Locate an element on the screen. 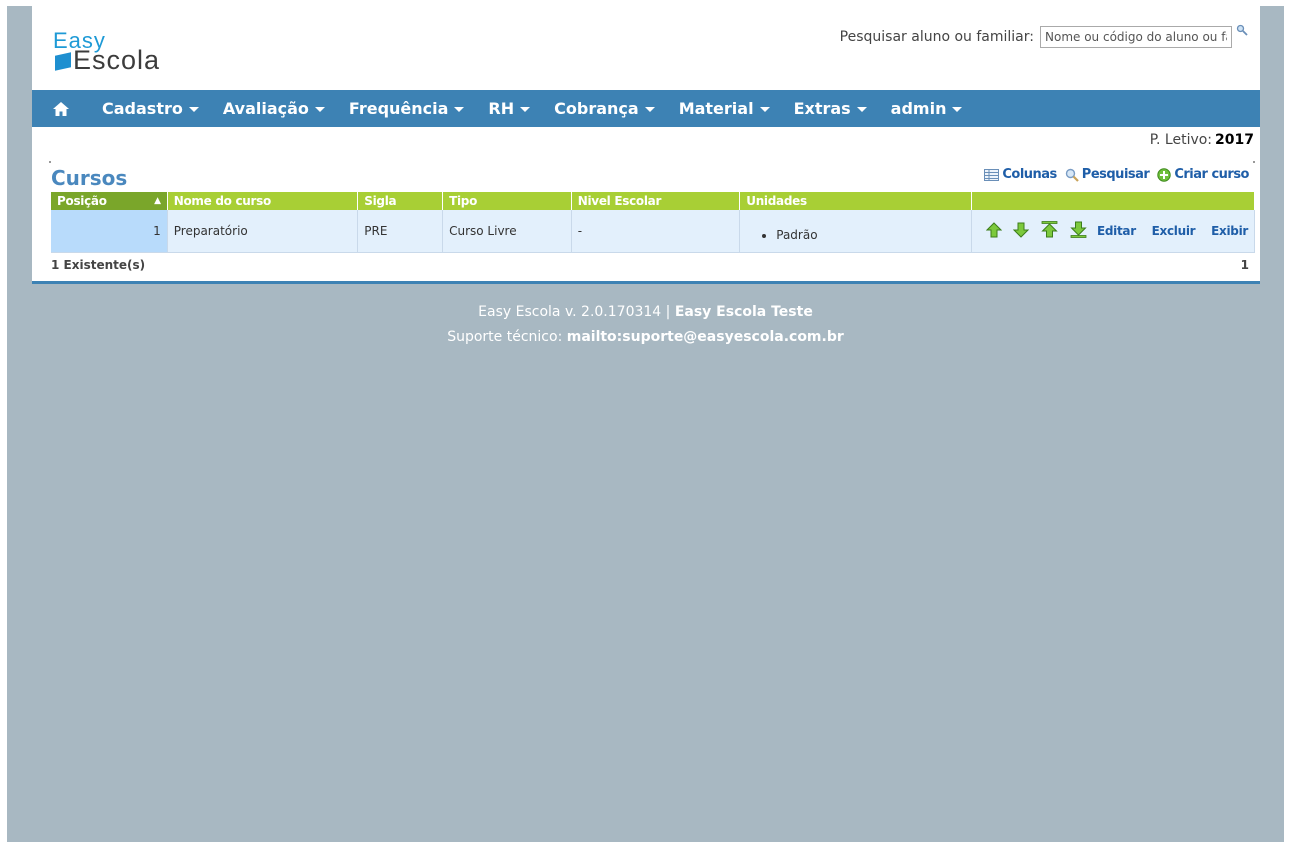 The height and width of the screenshot is (851, 1291). nav-cadastro: Cadastro is located at coordinates (150, 108).